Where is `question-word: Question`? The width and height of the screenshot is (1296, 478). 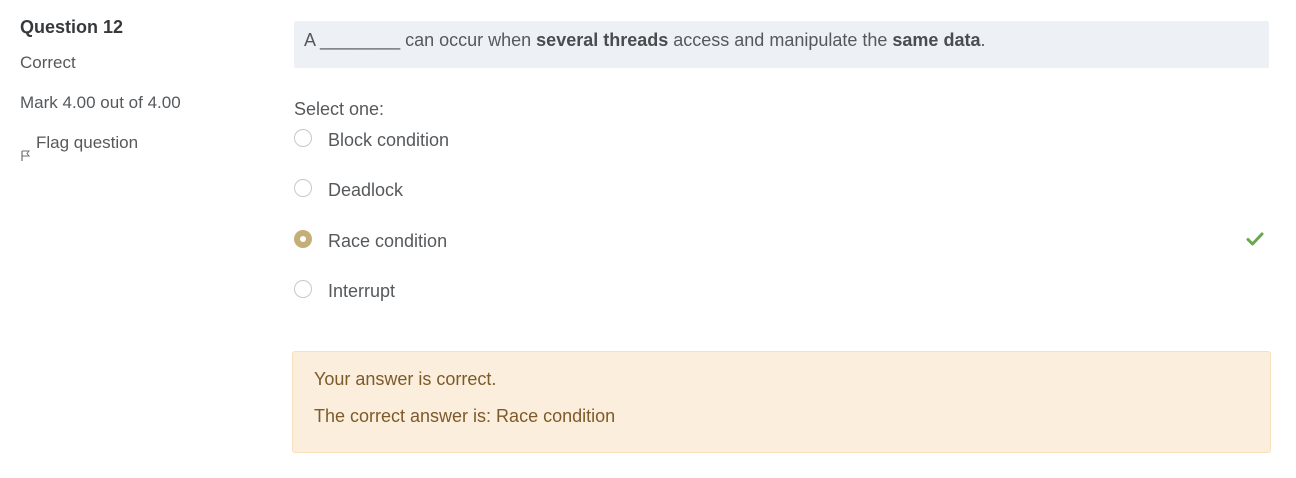 question-word: Question is located at coordinates (59, 27).